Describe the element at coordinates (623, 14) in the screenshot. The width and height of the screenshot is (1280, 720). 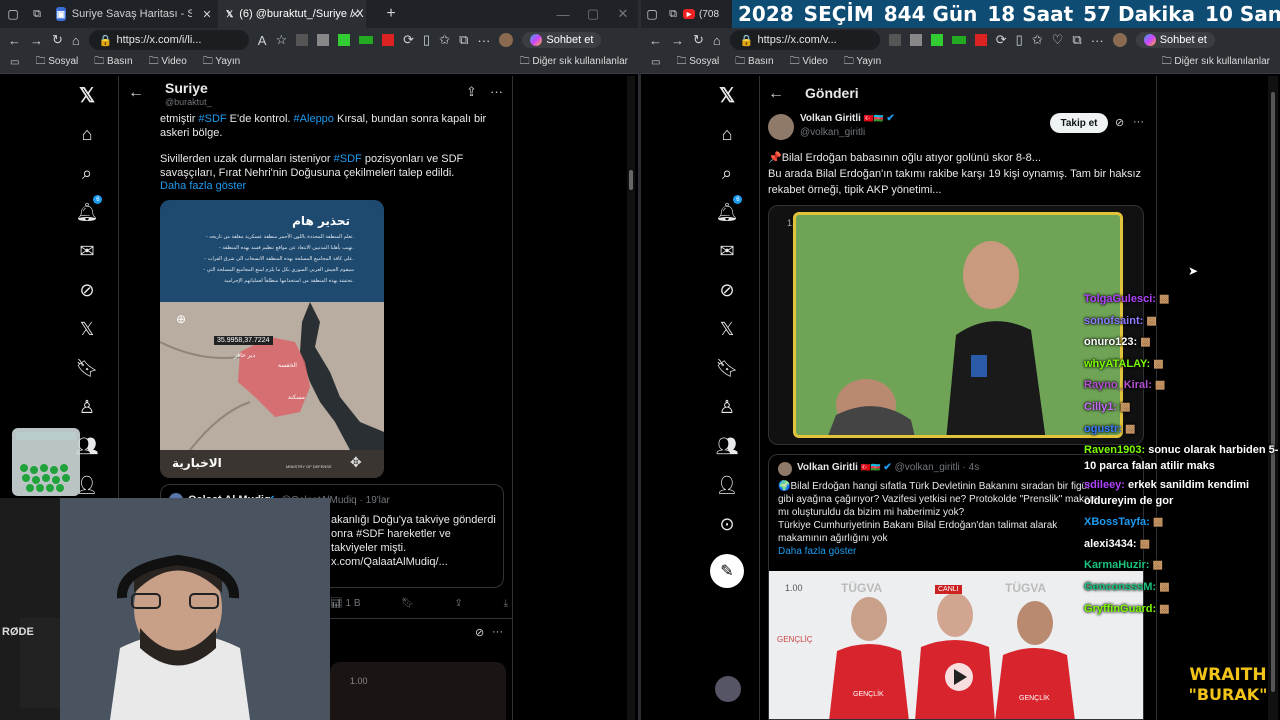
I see `close-window-icon: ✕` at that location.